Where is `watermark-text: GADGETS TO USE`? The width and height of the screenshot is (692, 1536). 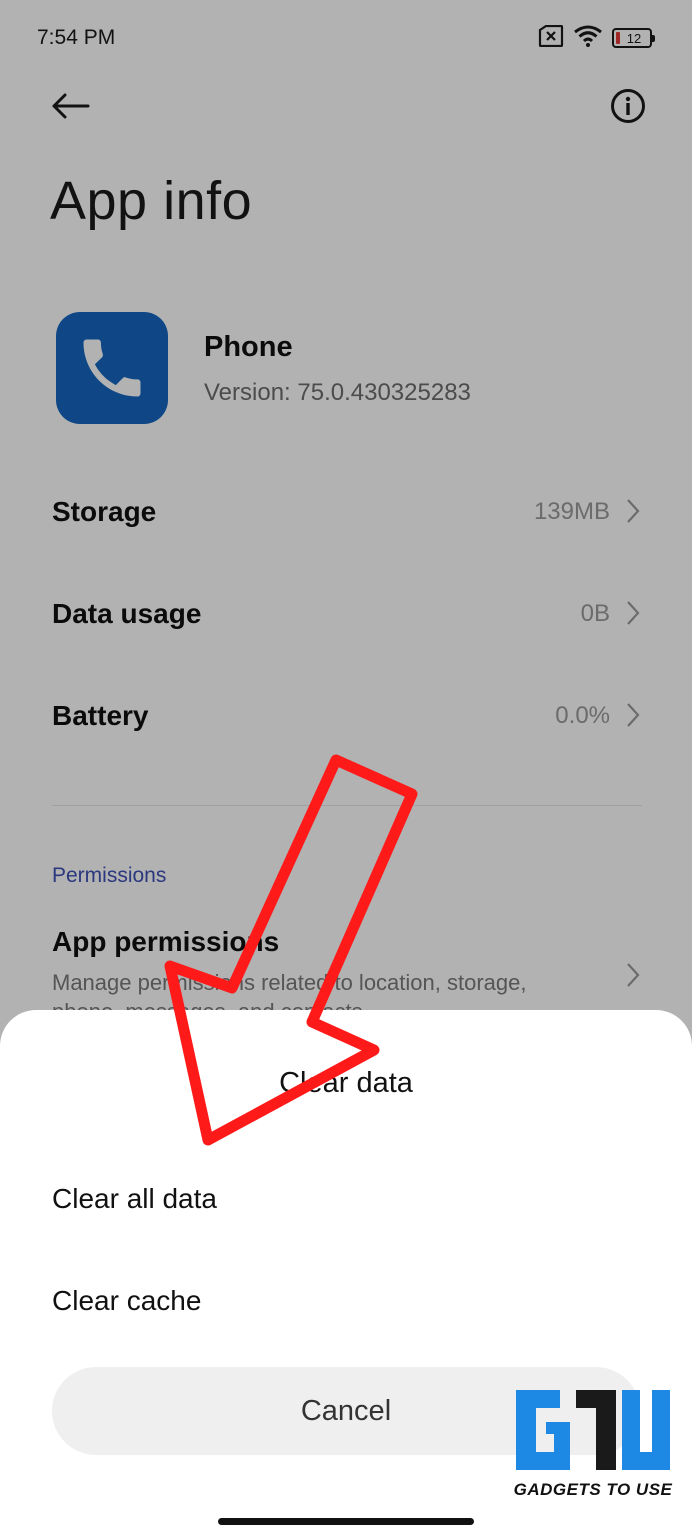
watermark-text: GADGETS TO USE is located at coordinates (593, 1489).